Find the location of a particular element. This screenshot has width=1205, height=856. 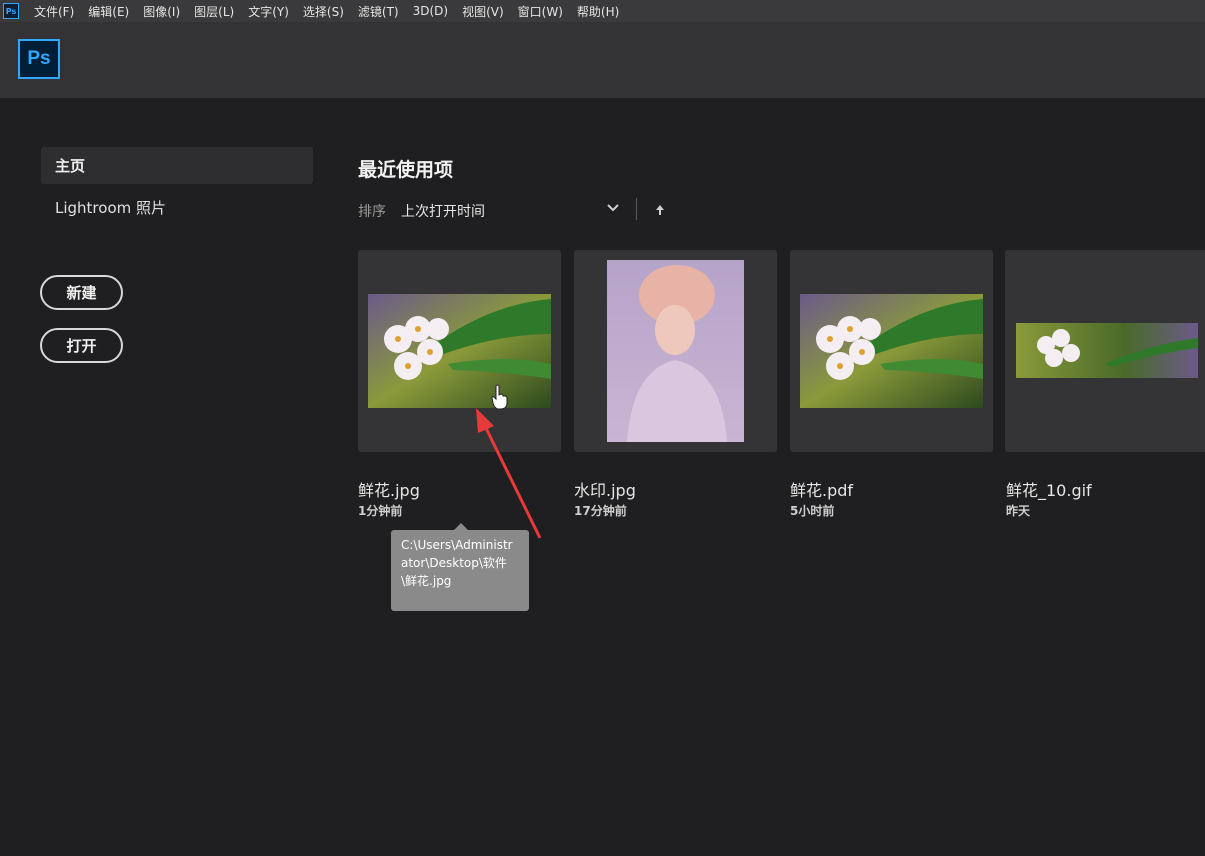

file-time: 17分钟前 is located at coordinates (600, 511).